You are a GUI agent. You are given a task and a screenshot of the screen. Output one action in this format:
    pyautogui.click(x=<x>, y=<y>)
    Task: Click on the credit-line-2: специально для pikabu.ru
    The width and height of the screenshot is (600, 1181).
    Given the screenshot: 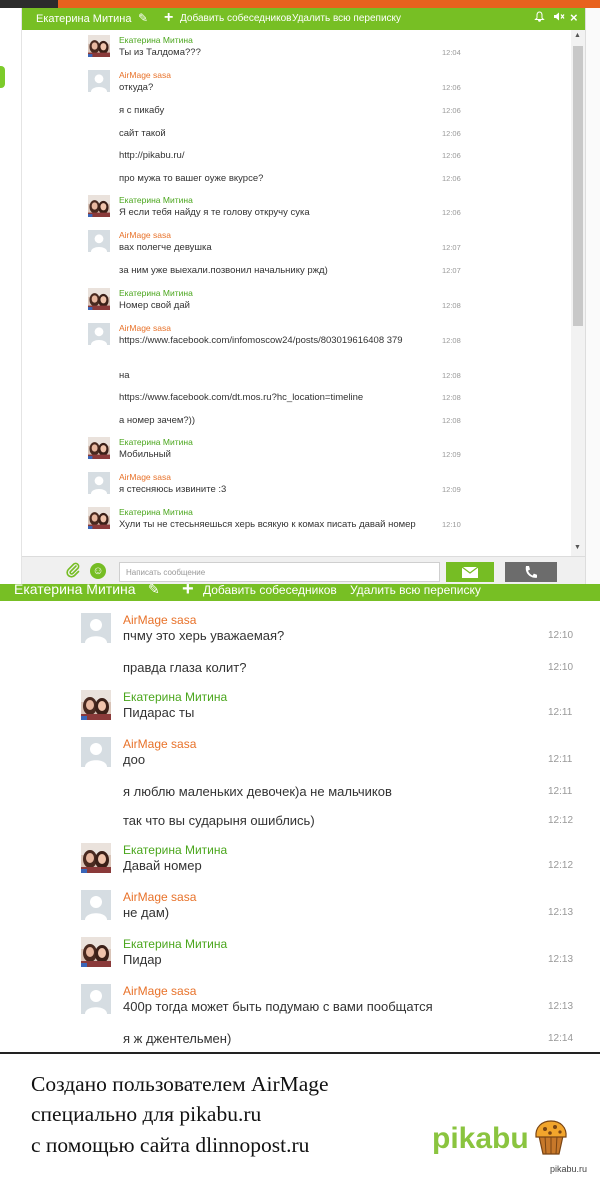 What is the action you would take?
    pyautogui.click(x=146, y=1114)
    